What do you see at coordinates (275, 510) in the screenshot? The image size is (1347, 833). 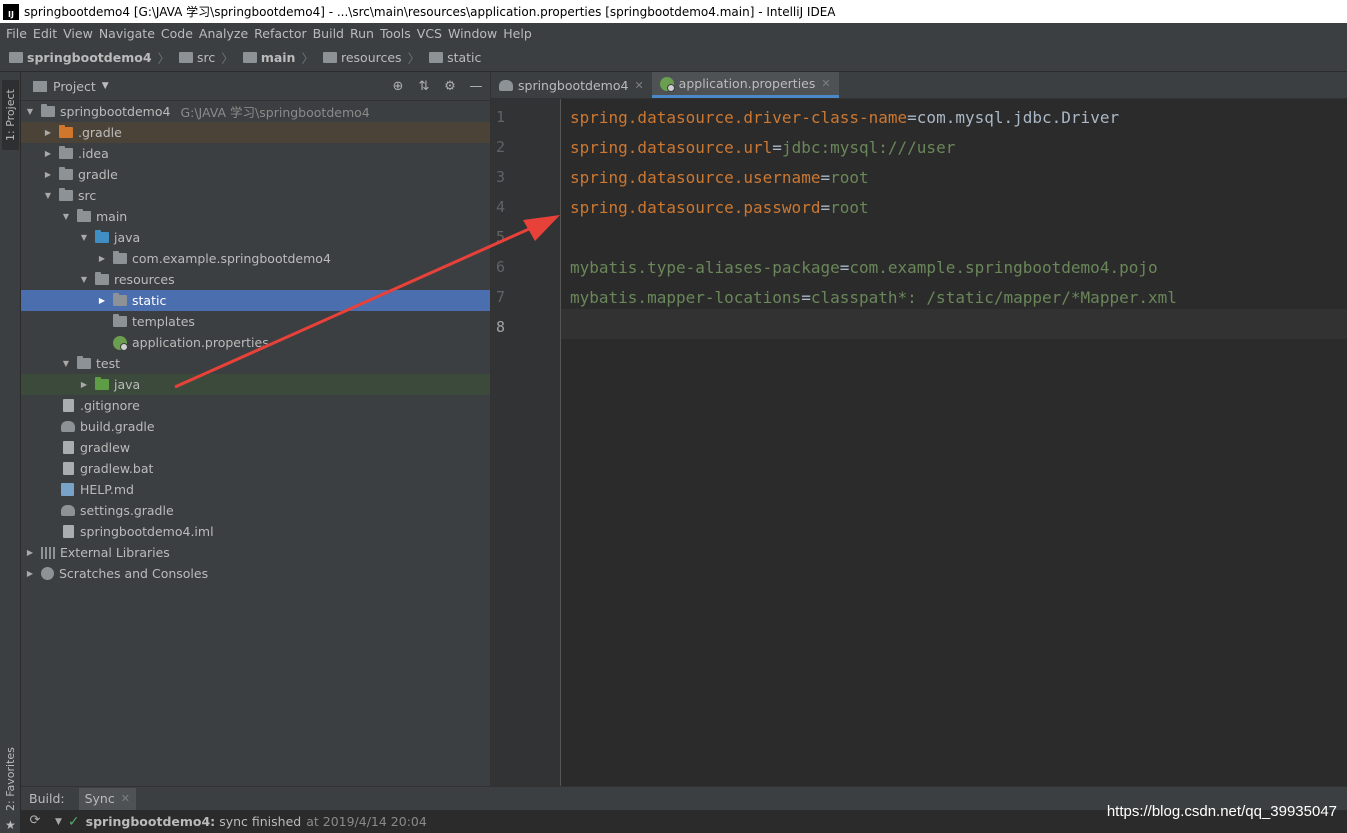 I see `tree-item-settings-gradle: settings.gradle` at bounding box center [275, 510].